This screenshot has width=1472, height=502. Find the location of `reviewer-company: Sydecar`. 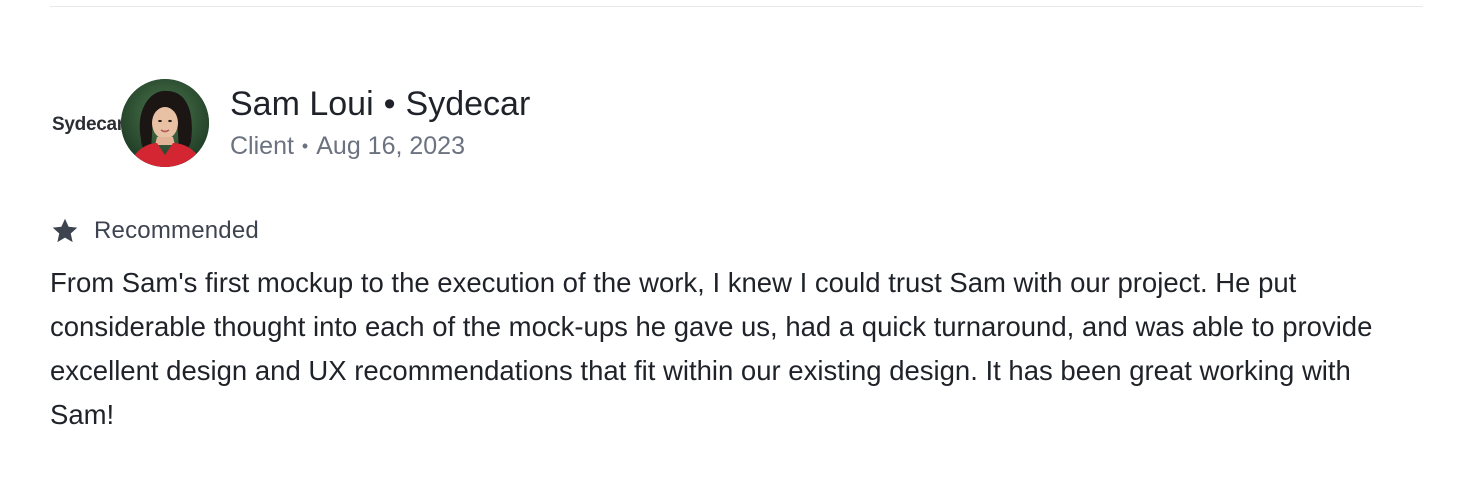

reviewer-company: Sydecar is located at coordinates (468, 104).